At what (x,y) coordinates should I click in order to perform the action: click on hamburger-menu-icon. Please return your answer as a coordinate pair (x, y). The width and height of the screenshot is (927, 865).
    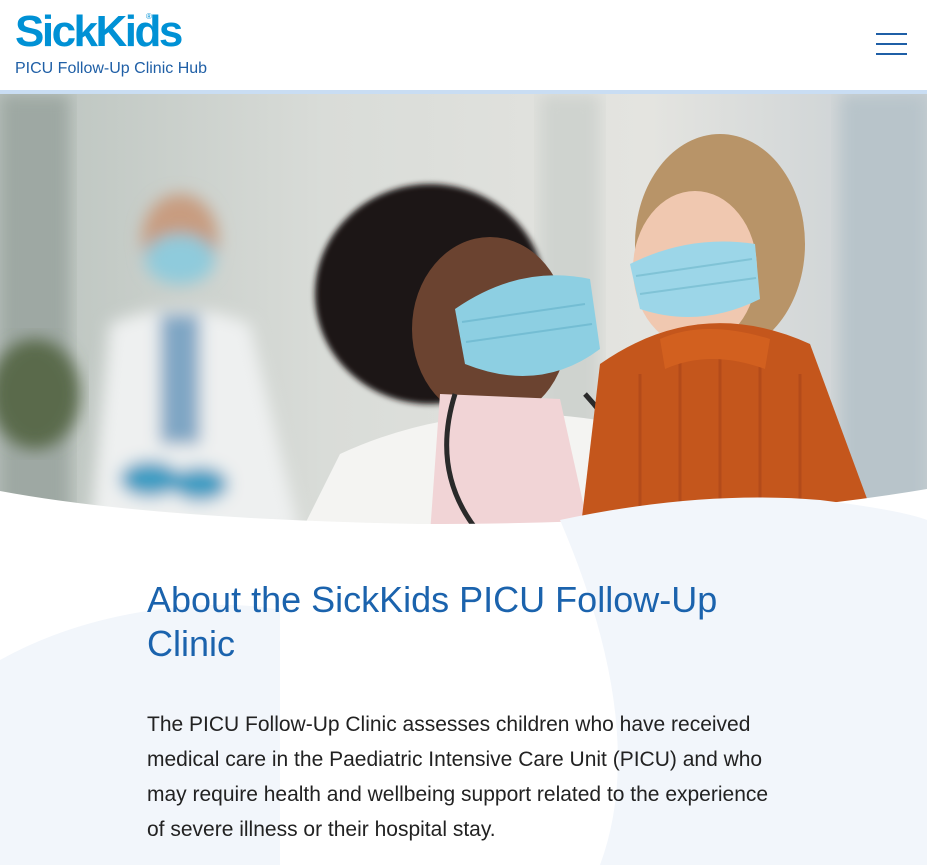
    Looking at the image, I should click on (891, 44).